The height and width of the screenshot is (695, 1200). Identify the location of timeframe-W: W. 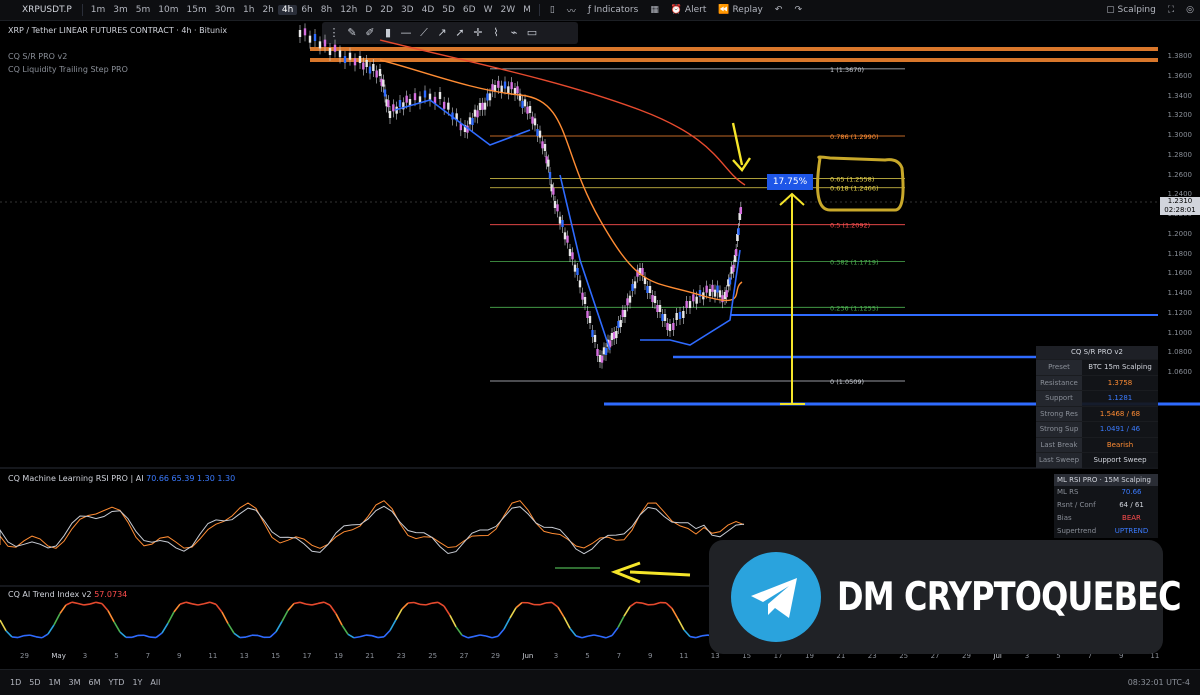
(488, 10).